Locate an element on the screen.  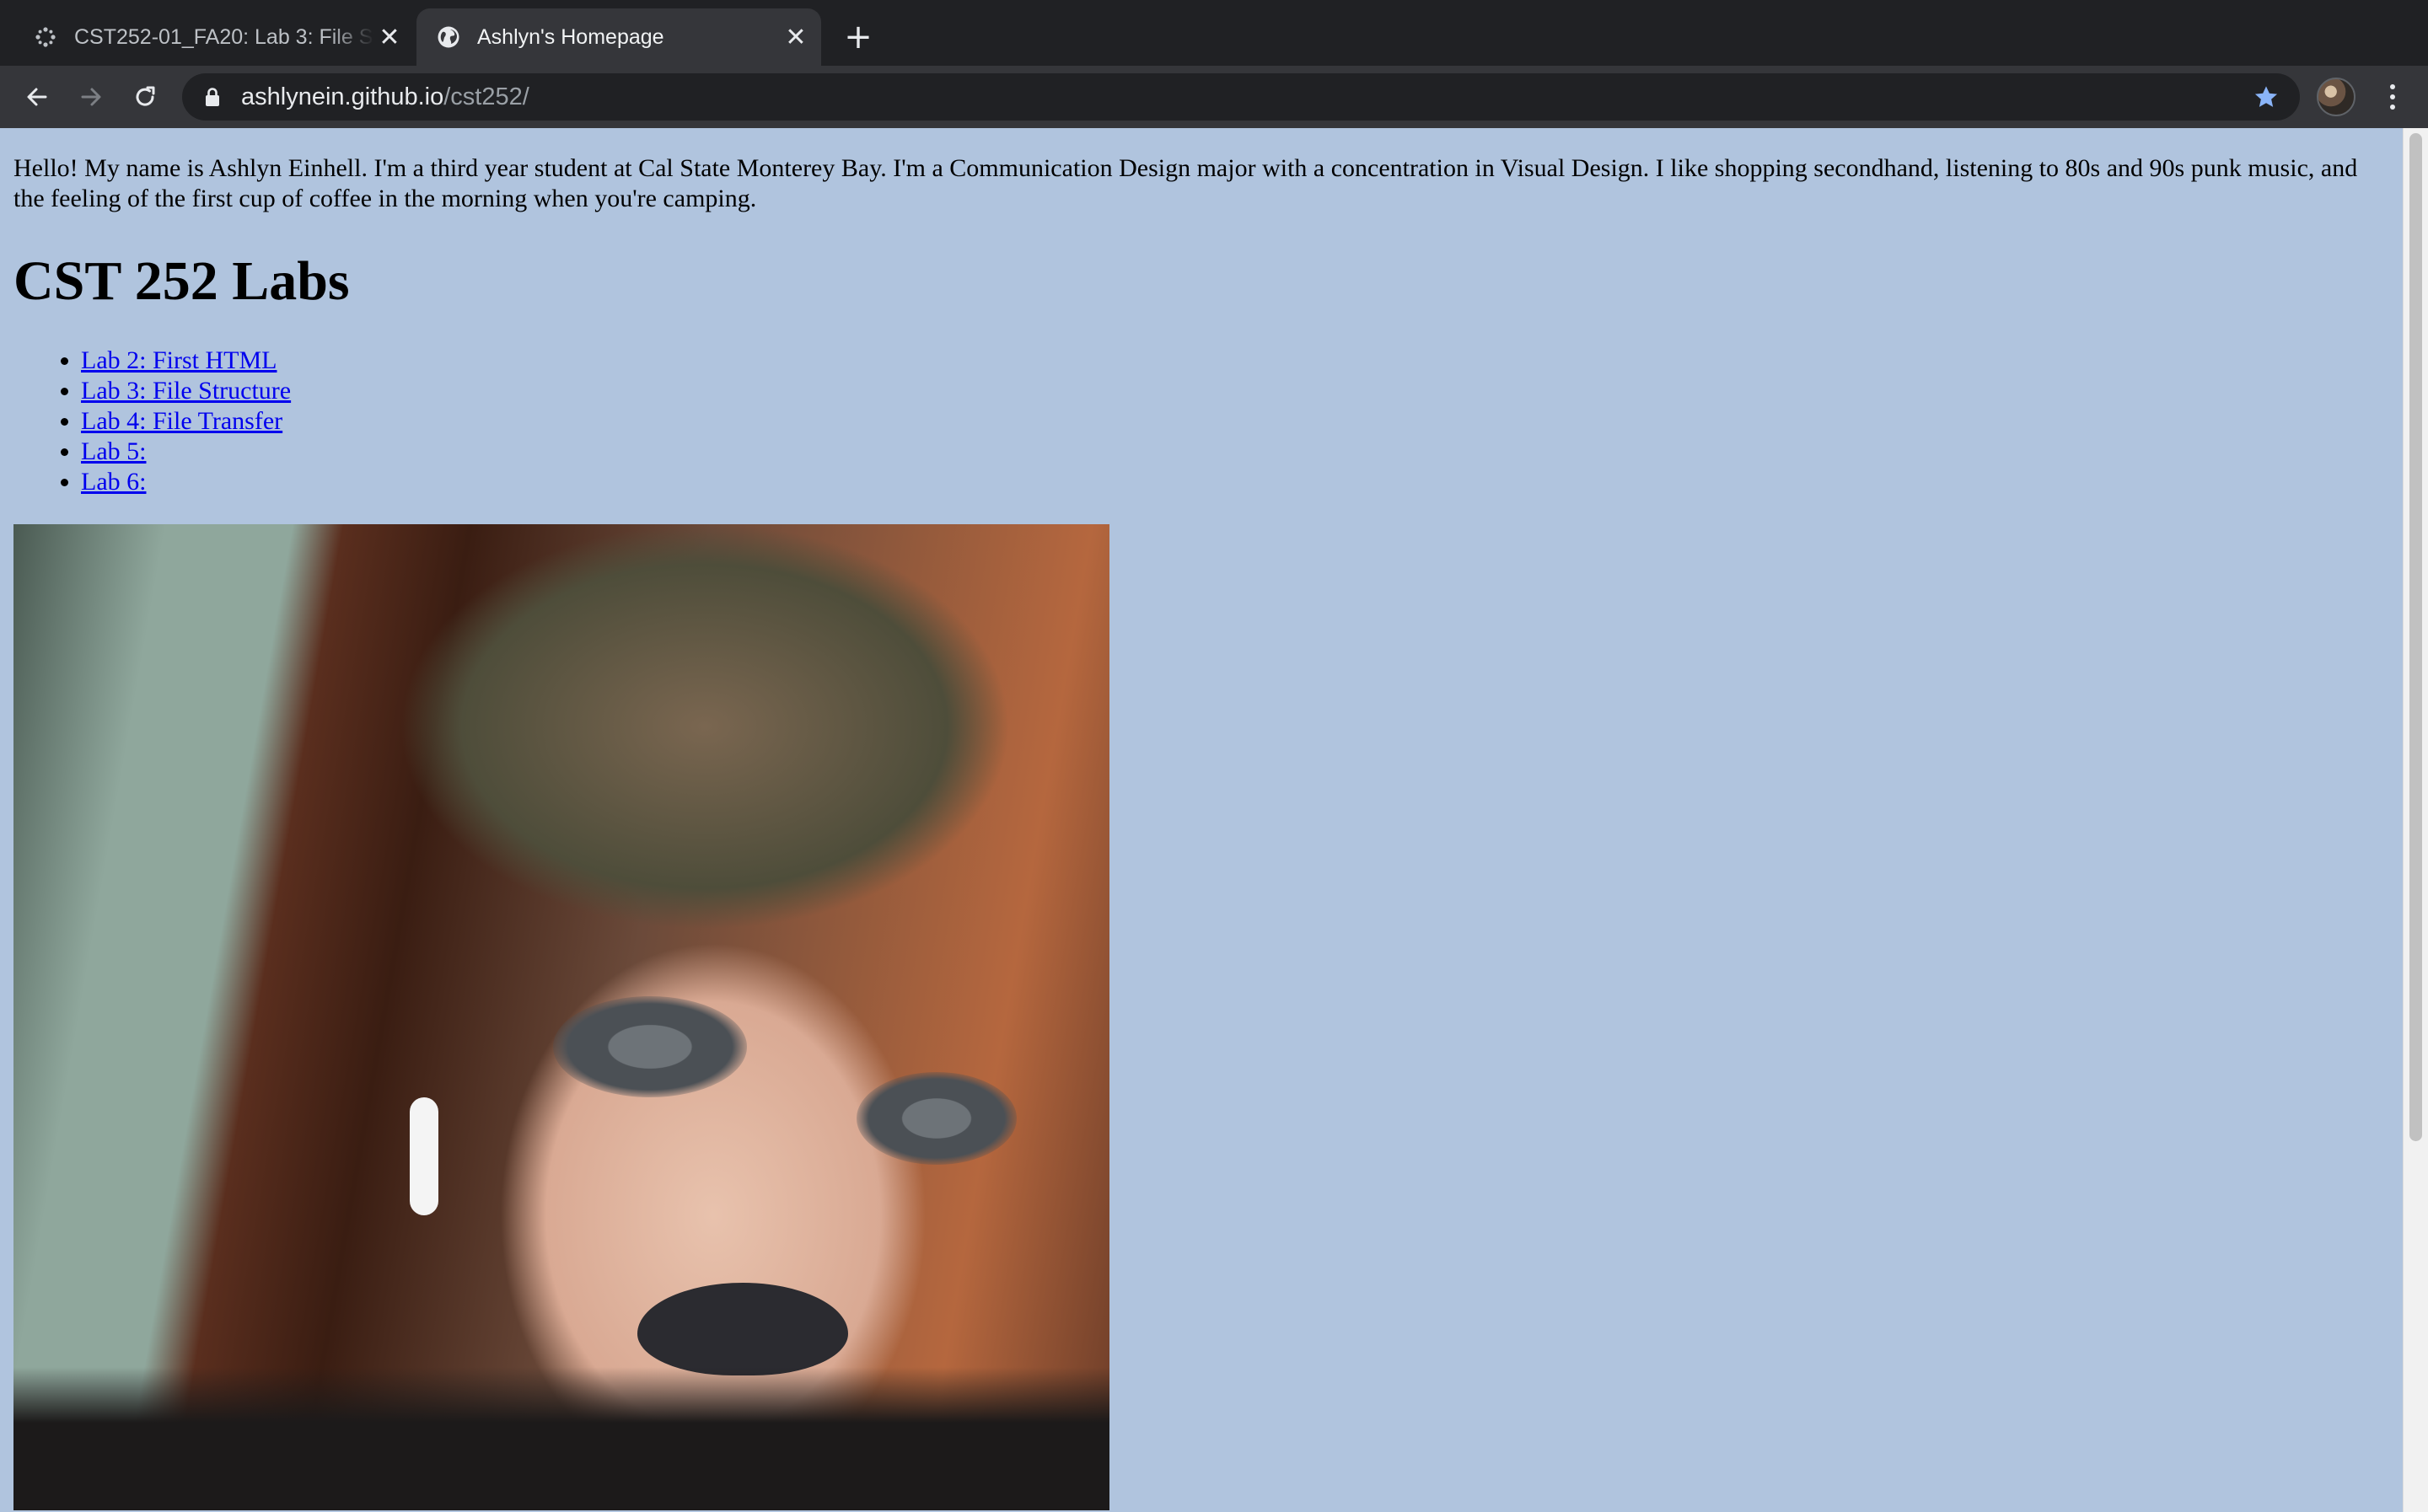
url-path: /cst252/ is located at coordinates (486, 96).